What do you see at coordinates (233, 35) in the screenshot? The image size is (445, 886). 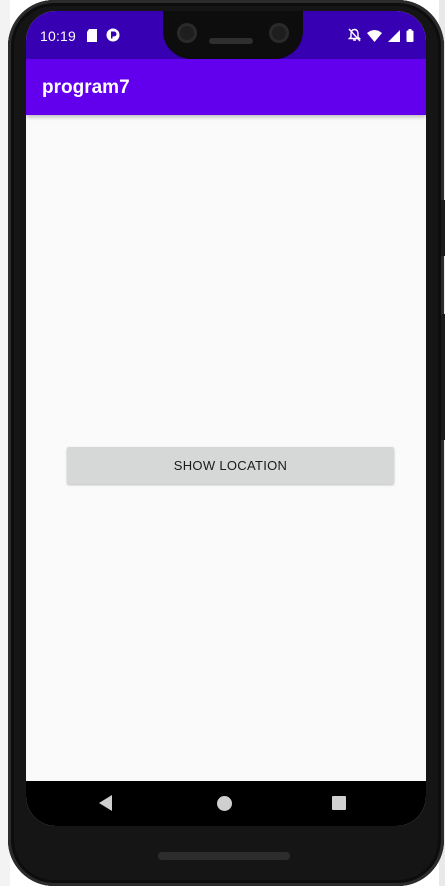 I see `display-notch` at bounding box center [233, 35].